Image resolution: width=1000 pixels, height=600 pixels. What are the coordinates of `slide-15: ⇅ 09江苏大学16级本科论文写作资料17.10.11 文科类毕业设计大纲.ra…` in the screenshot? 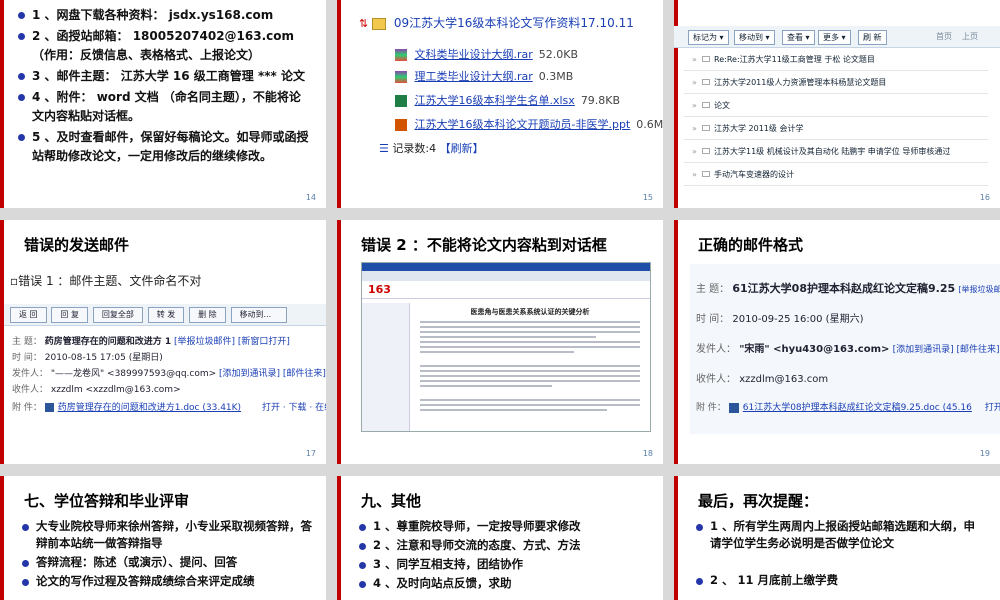 It's located at (500, 104).